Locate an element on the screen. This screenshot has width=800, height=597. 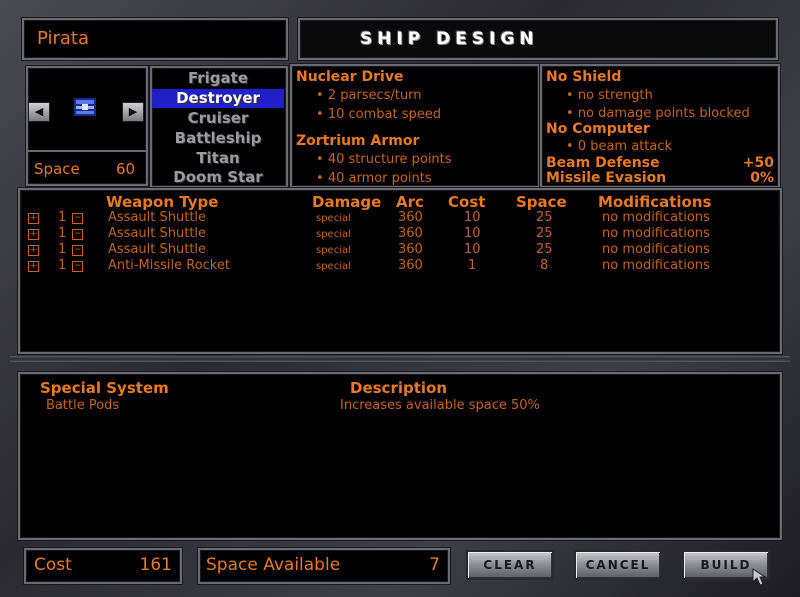
col-modifications: Modifications is located at coordinates (655, 202).